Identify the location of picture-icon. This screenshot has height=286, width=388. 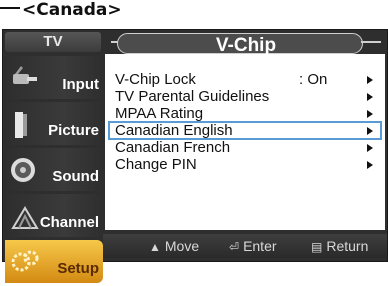
(25, 124).